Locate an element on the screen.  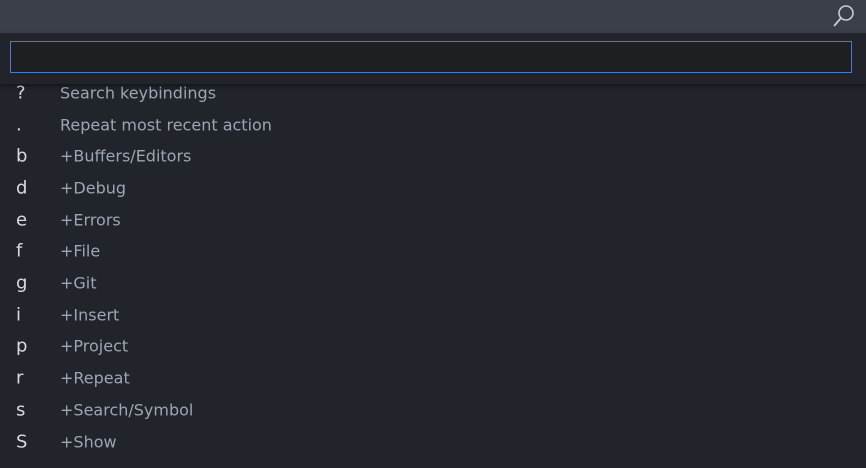
shortcut-key: i is located at coordinates (19, 315).